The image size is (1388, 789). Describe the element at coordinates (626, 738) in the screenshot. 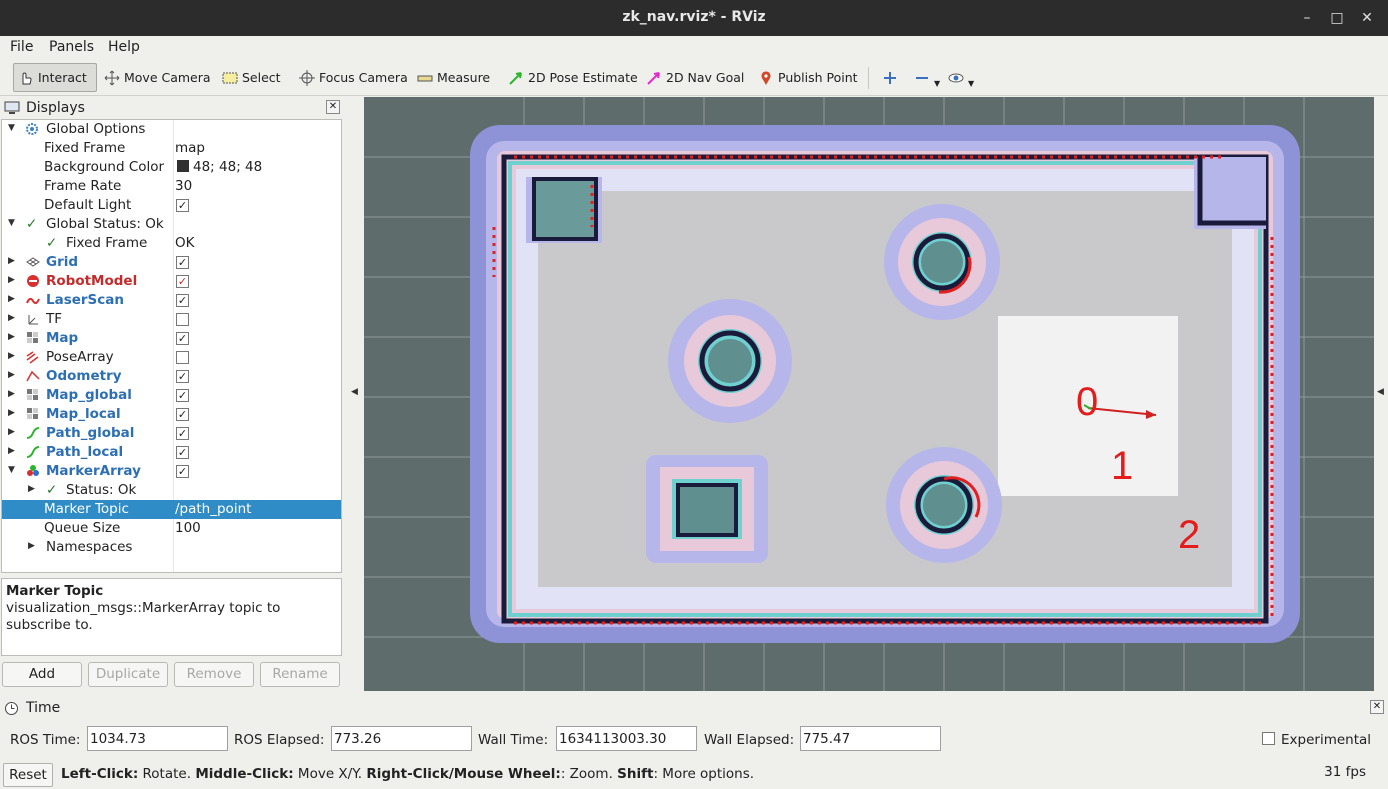

I see `wall-time-field: 1634113003.30` at that location.